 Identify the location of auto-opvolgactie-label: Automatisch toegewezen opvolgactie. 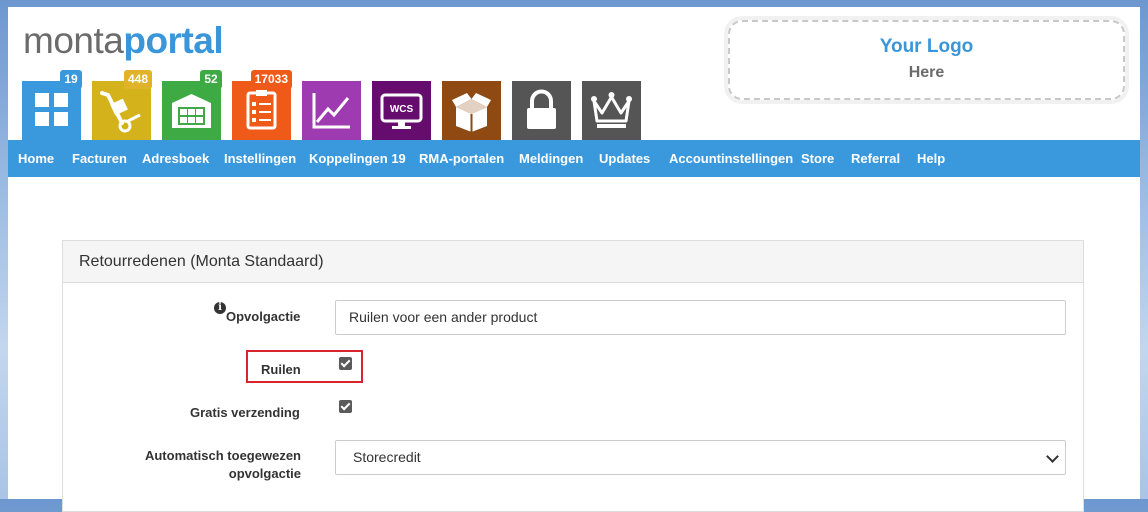
(222, 465).